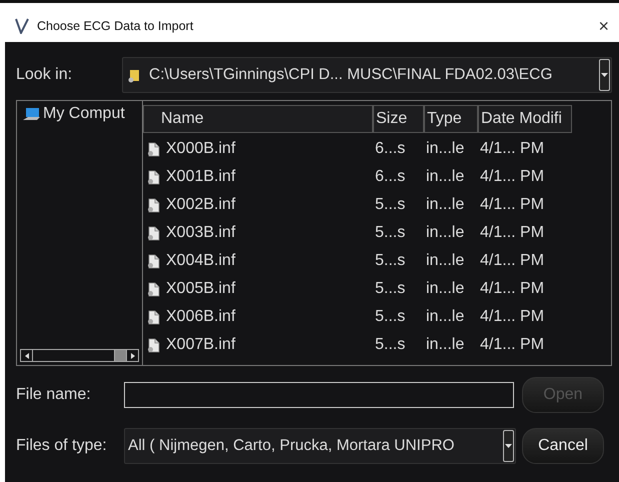 The height and width of the screenshot is (482, 619). I want to click on column-header: Size, so click(398, 119).